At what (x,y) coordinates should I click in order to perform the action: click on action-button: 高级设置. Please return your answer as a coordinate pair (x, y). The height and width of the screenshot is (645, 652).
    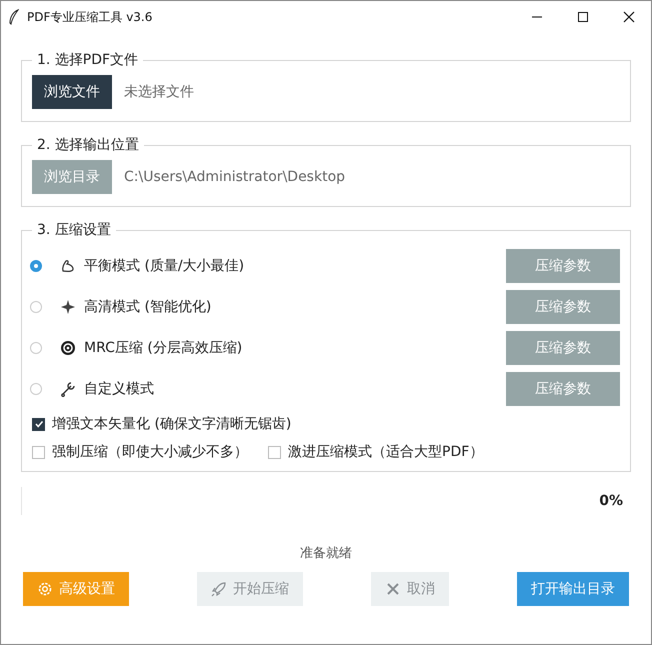
    Looking at the image, I should click on (76, 589).